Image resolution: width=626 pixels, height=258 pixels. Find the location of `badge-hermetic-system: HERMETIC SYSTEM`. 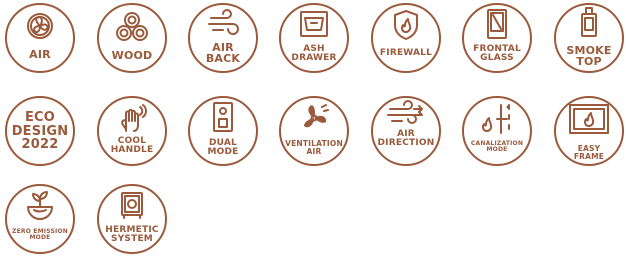

badge-hermetic-system: HERMETIC SYSTEM is located at coordinates (132, 219).